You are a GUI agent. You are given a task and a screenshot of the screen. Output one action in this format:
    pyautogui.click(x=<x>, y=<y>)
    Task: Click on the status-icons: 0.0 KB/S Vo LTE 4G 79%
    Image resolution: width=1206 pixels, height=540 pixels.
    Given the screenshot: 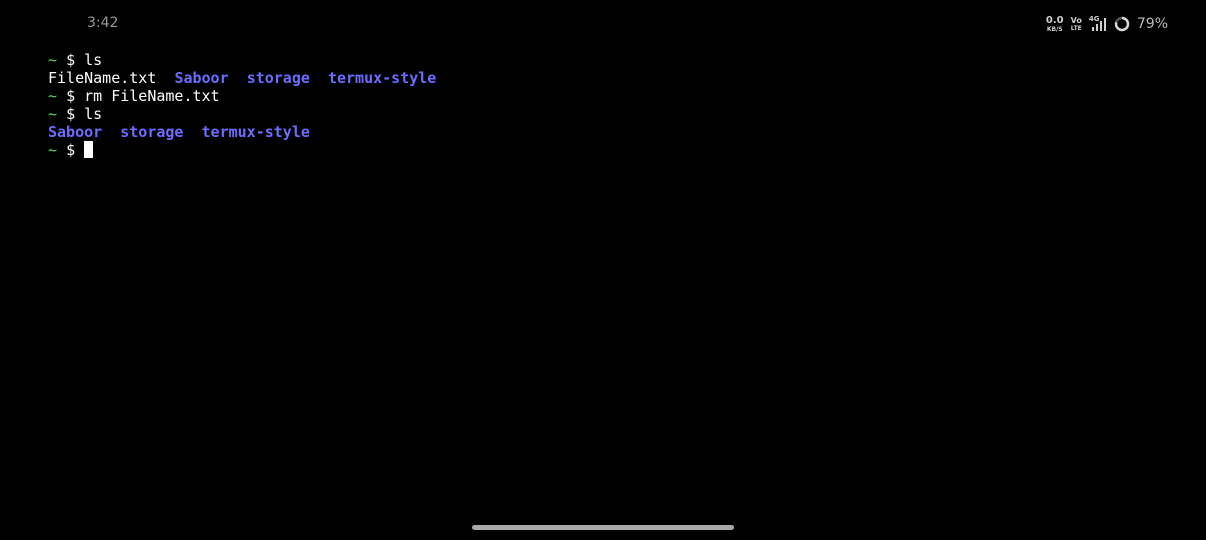 What is the action you would take?
    pyautogui.click(x=1107, y=24)
    